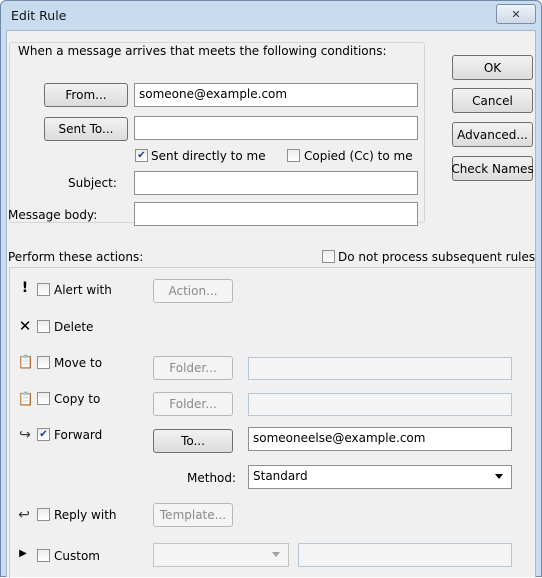 The image size is (542, 578). I want to click on sent-directly-checkbox: ✔, so click(141, 155).